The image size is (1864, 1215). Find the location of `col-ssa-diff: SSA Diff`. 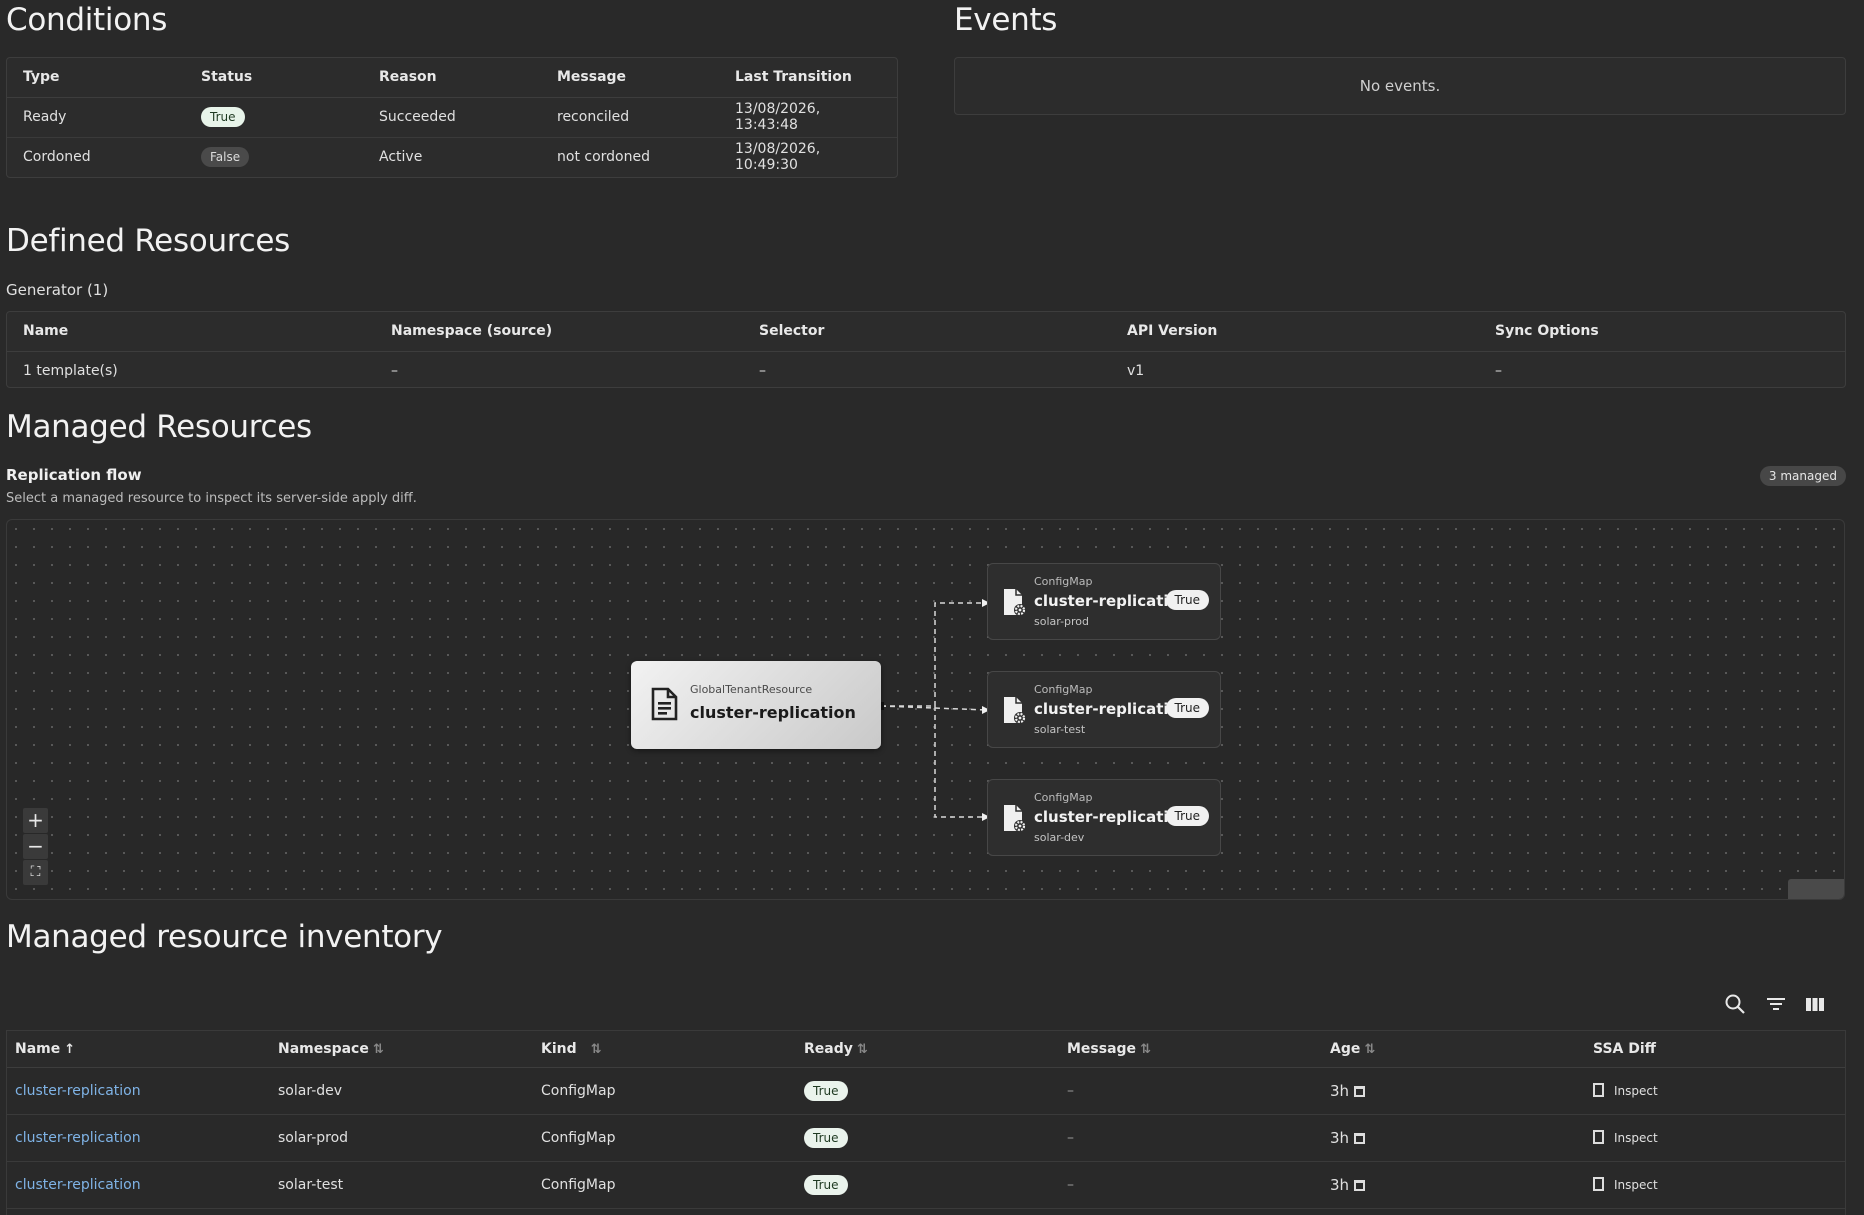

col-ssa-diff: SSA Diff is located at coordinates (1715, 1049).